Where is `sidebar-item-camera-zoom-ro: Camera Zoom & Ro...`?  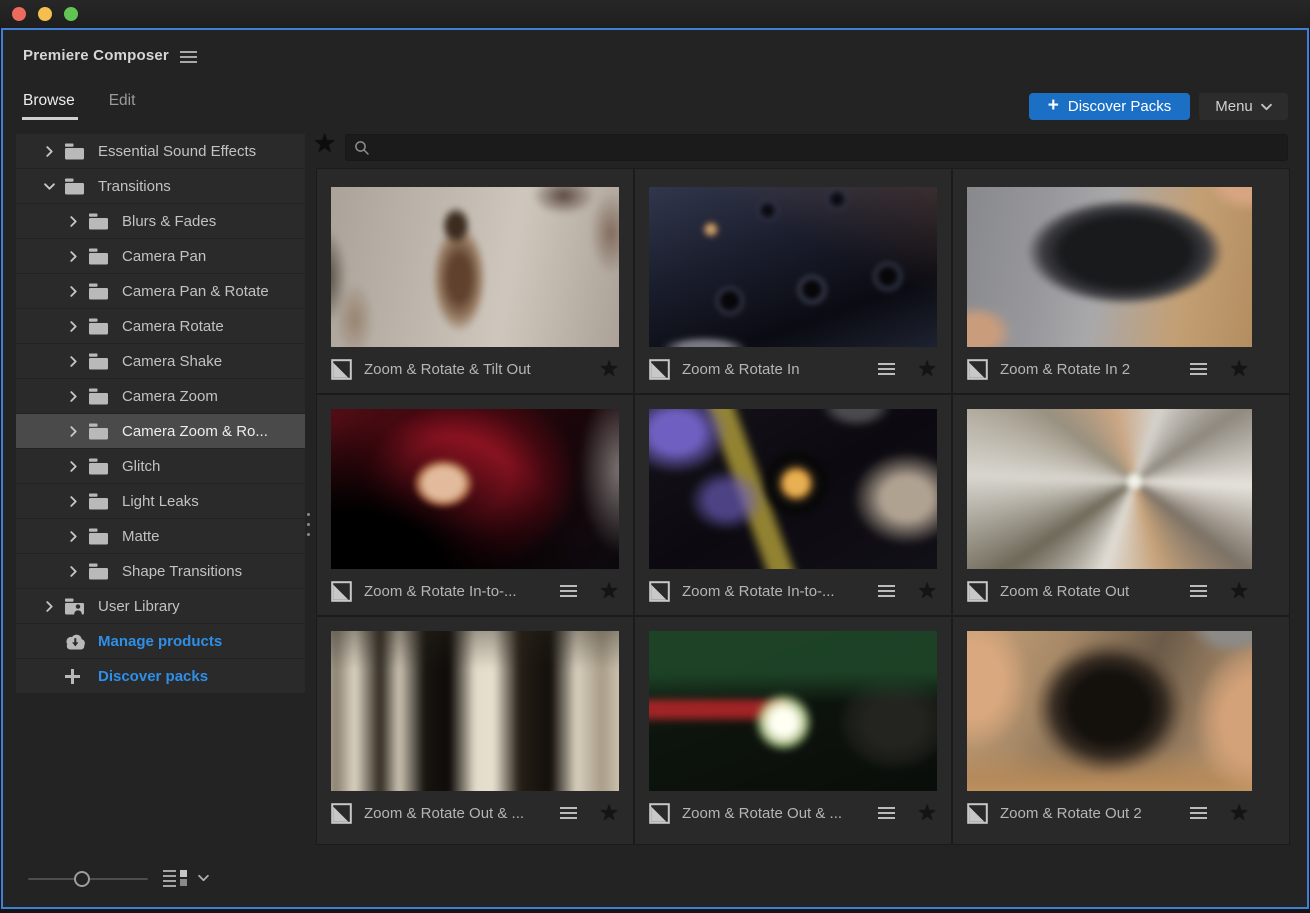 sidebar-item-camera-zoom-ro: Camera Zoom & Ro... is located at coordinates (160, 431).